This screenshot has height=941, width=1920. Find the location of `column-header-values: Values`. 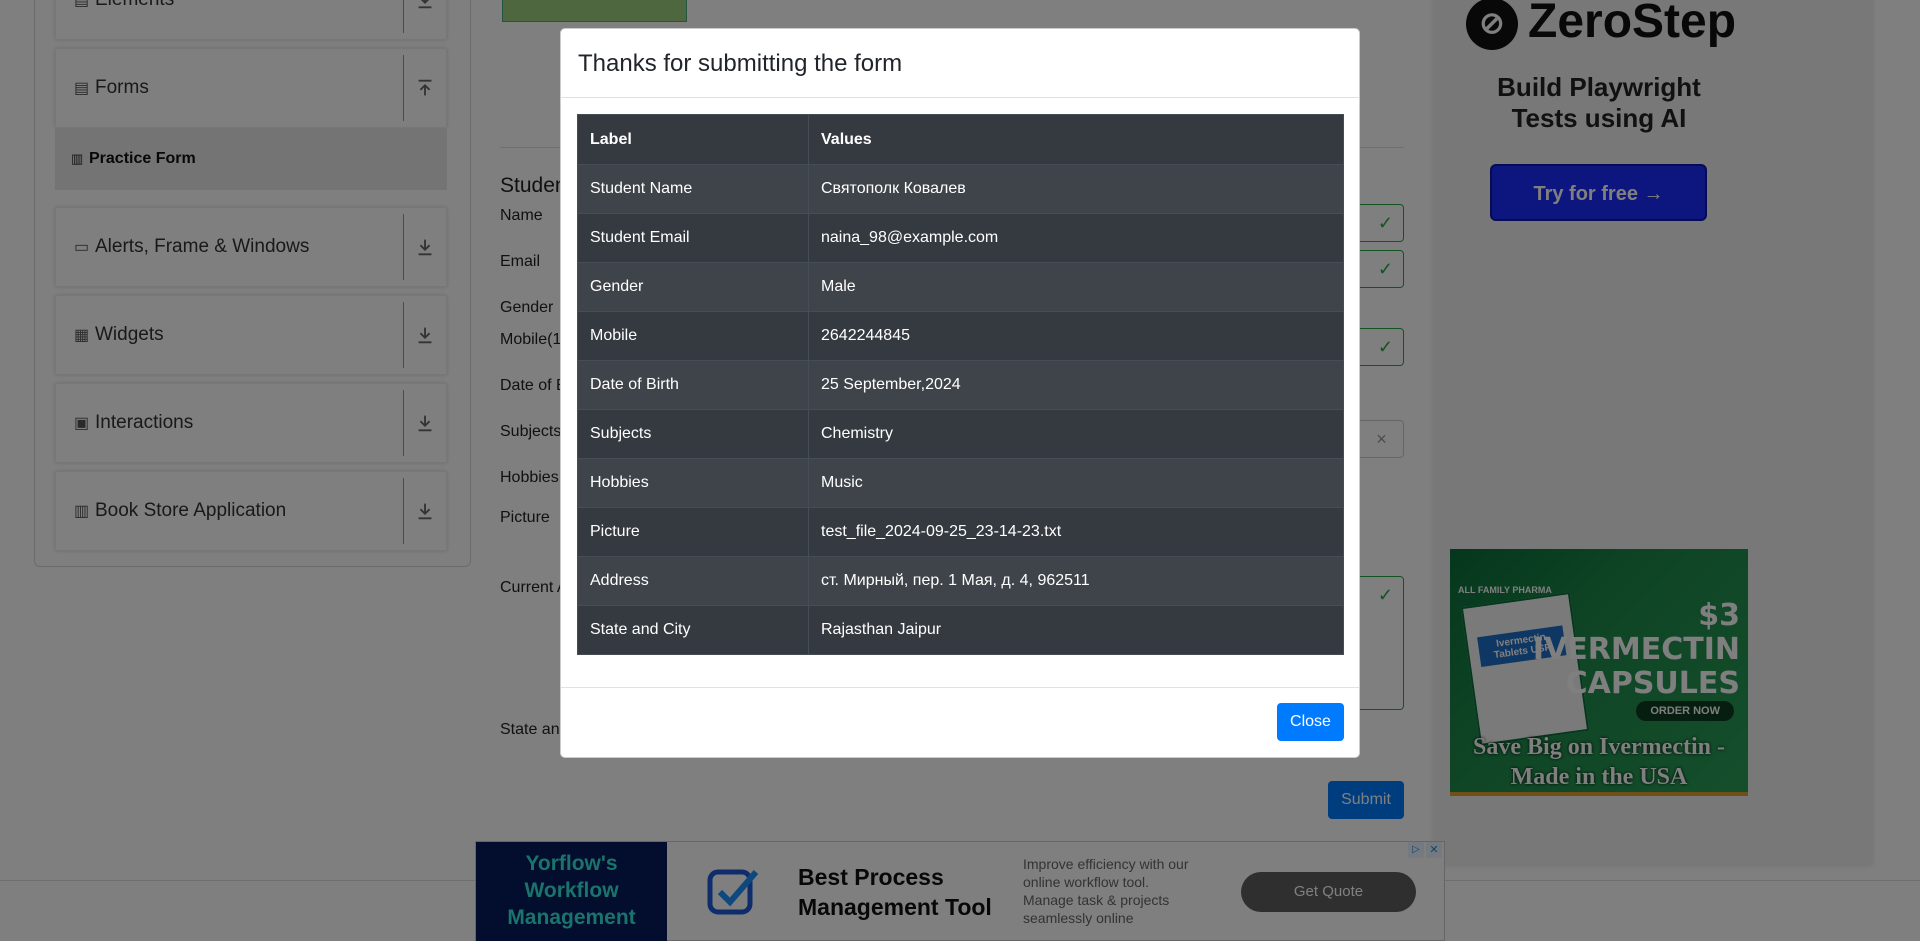

column-header-values: Values is located at coordinates (1076, 139).